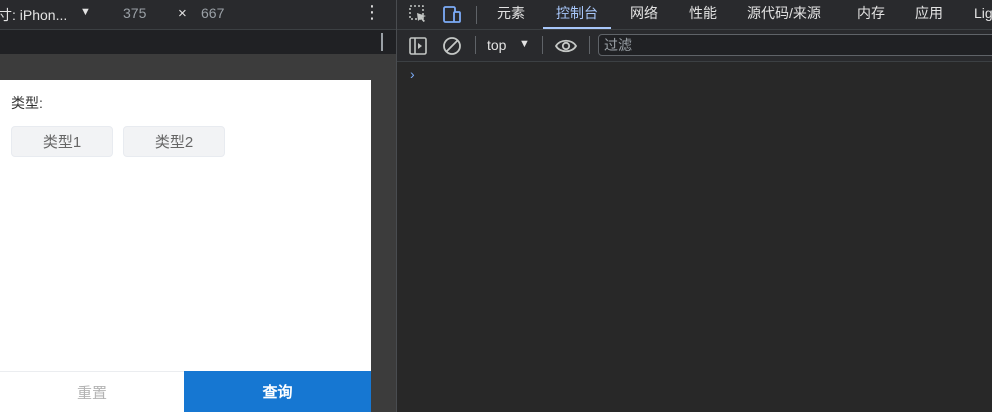  Describe the element at coordinates (418, 14) in the screenshot. I see `inspect-element-icon` at that location.